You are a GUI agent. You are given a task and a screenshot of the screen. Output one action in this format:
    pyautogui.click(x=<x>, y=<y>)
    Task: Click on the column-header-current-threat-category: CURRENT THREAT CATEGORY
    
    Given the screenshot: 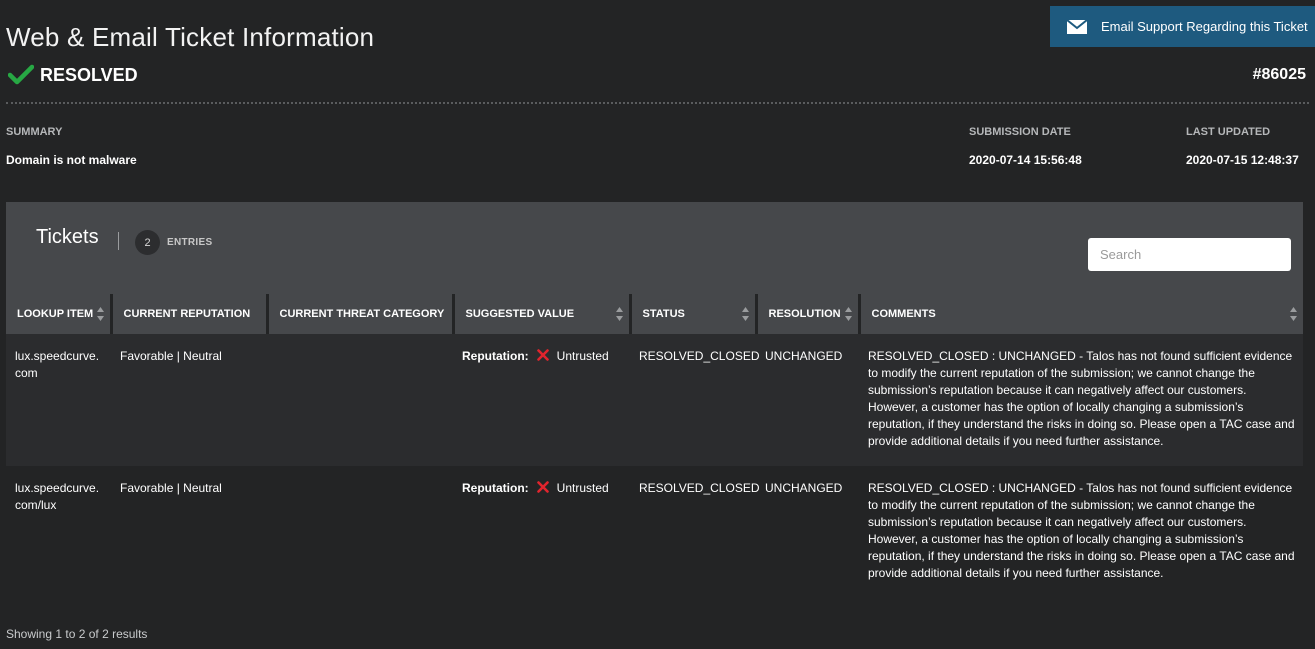 What is the action you would take?
    pyautogui.click(x=359, y=314)
    